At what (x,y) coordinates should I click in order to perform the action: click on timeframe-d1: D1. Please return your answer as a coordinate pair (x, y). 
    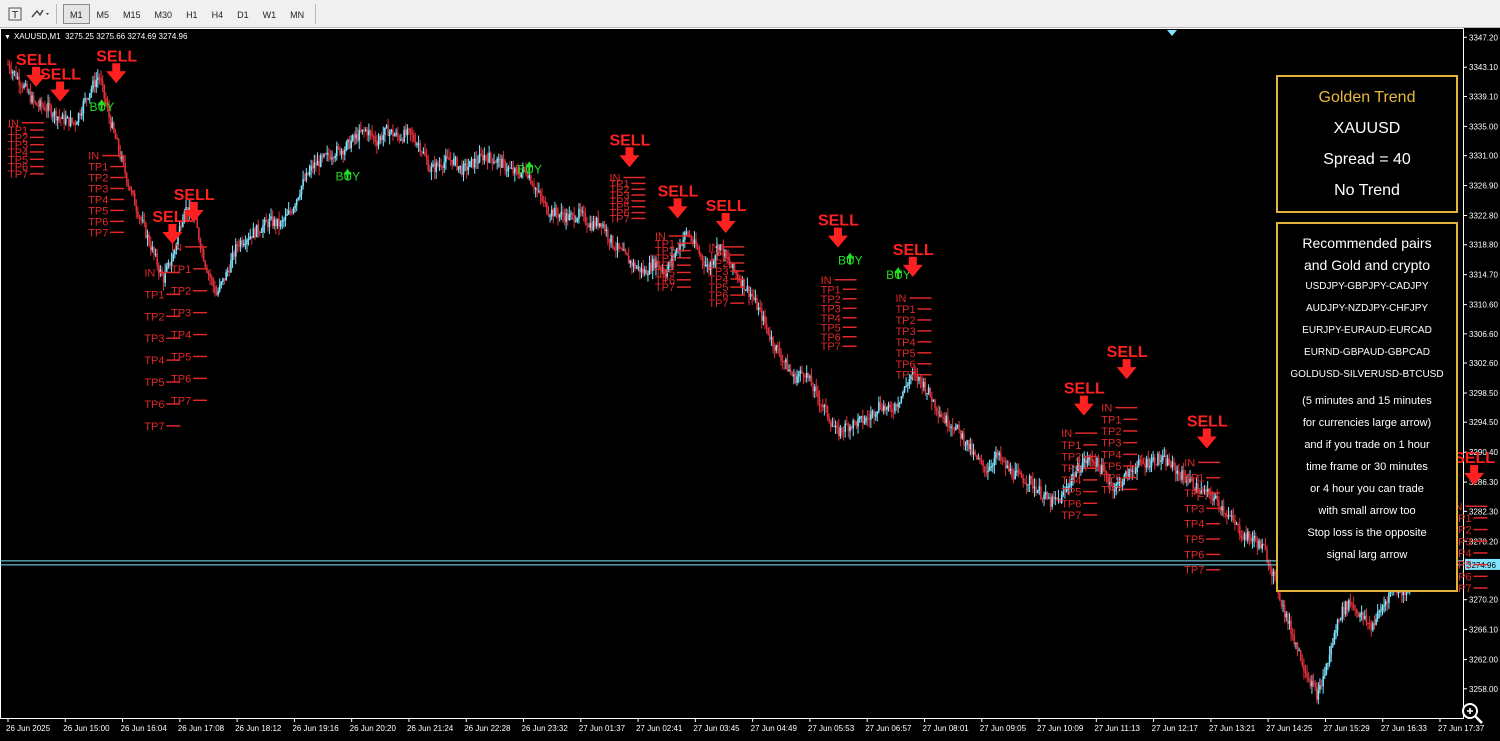
    Looking at the image, I should click on (243, 14).